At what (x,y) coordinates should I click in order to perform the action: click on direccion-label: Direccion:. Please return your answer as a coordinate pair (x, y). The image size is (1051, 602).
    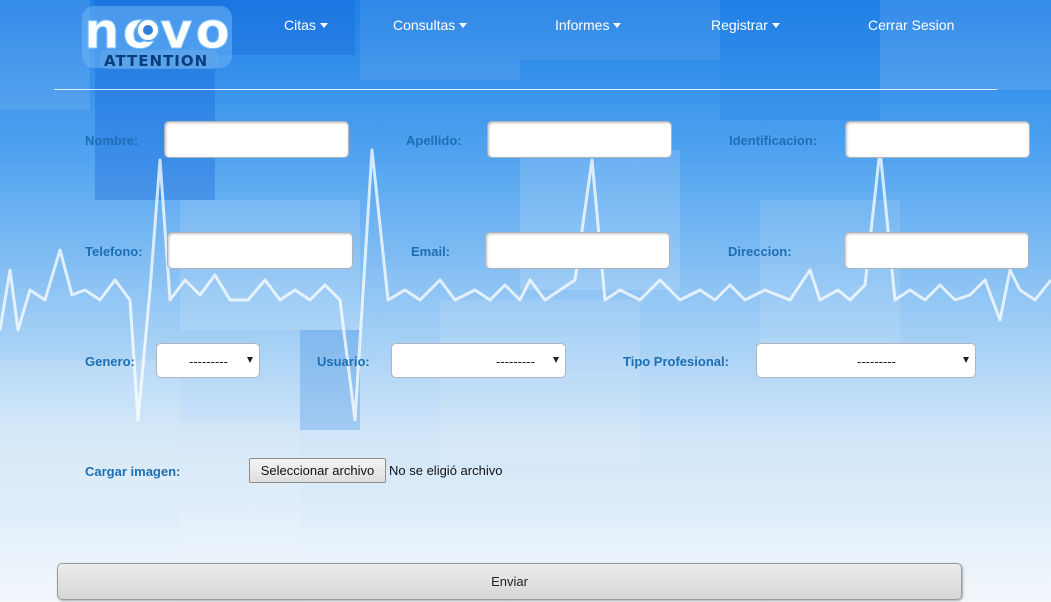
    Looking at the image, I should click on (760, 251).